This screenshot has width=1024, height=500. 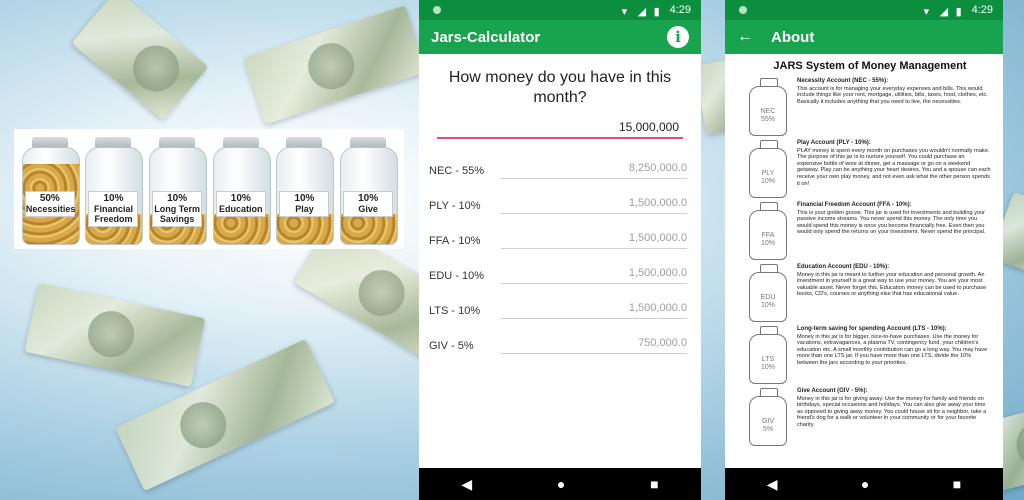 What do you see at coordinates (594, 170) in the screenshot?
I see `allocation-value: 8,250,000.0` at bounding box center [594, 170].